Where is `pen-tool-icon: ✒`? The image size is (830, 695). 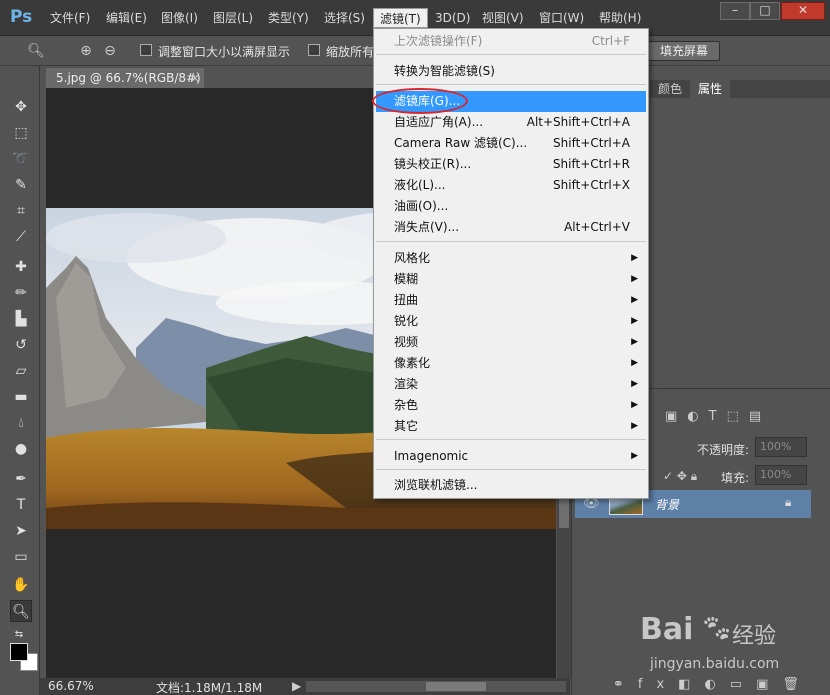
pen-tool-icon: ✒ is located at coordinates (21, 479).